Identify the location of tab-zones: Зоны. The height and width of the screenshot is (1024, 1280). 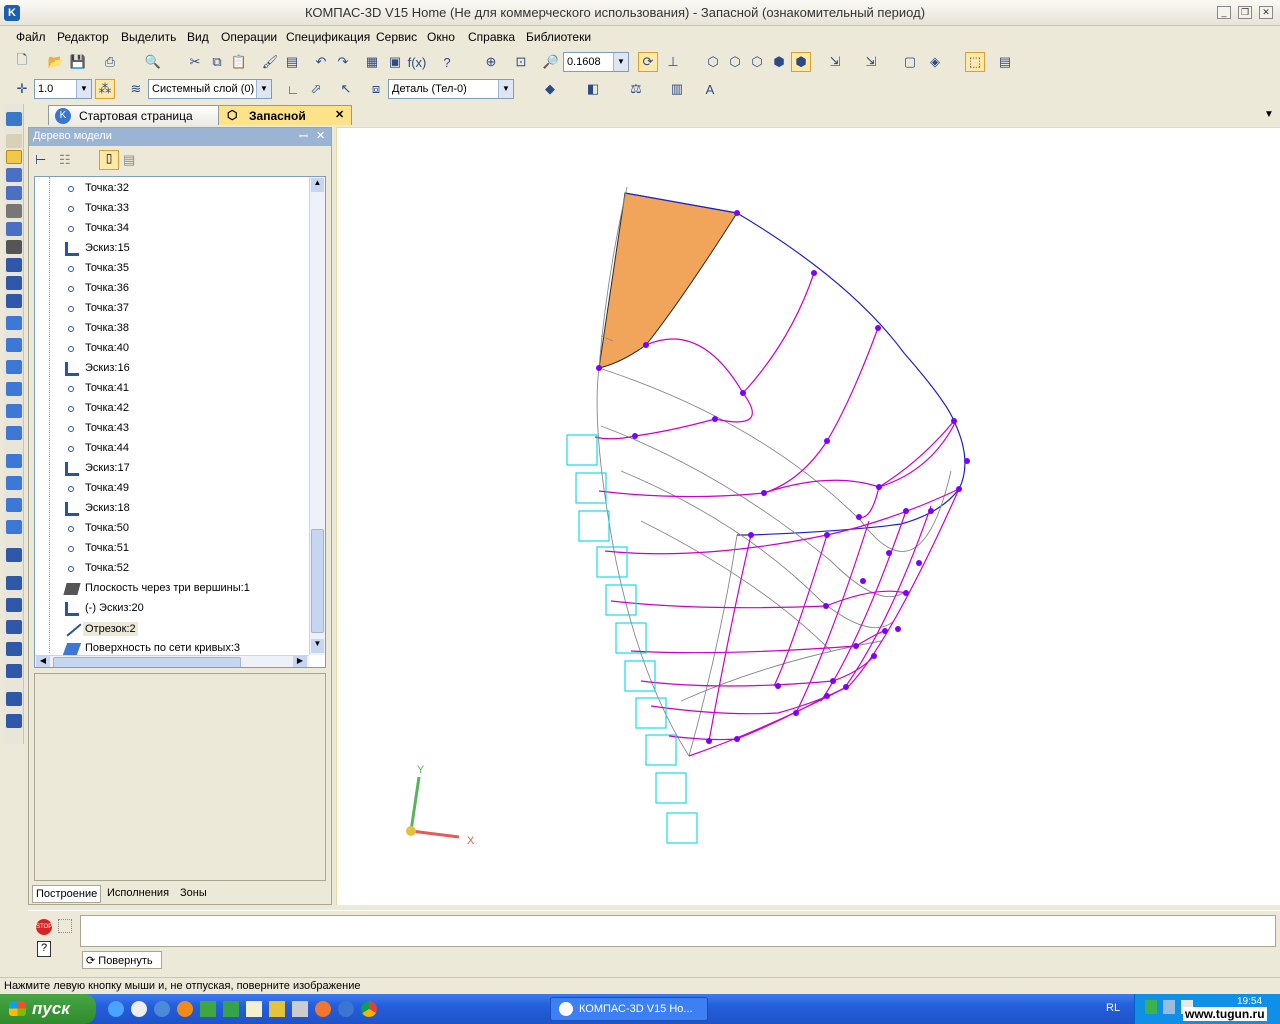
(193, 894).